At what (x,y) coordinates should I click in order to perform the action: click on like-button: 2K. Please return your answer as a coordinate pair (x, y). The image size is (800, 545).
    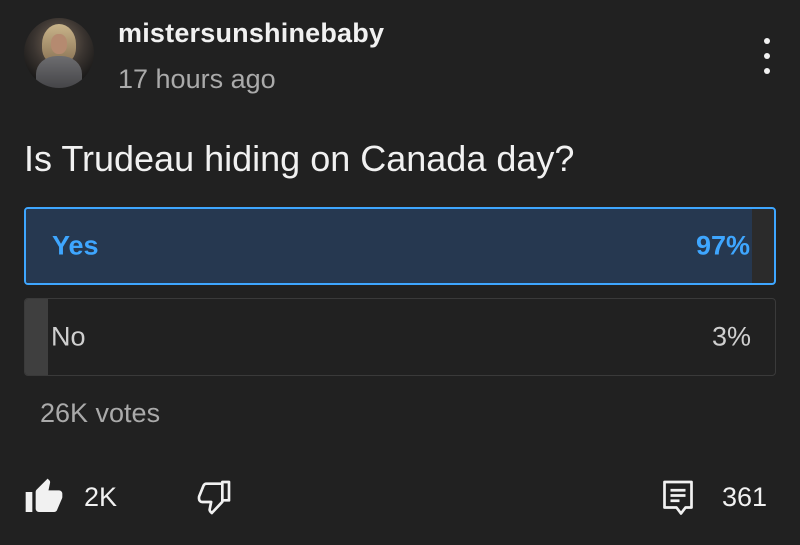
    Looking at the image, I should click on (70, 497).